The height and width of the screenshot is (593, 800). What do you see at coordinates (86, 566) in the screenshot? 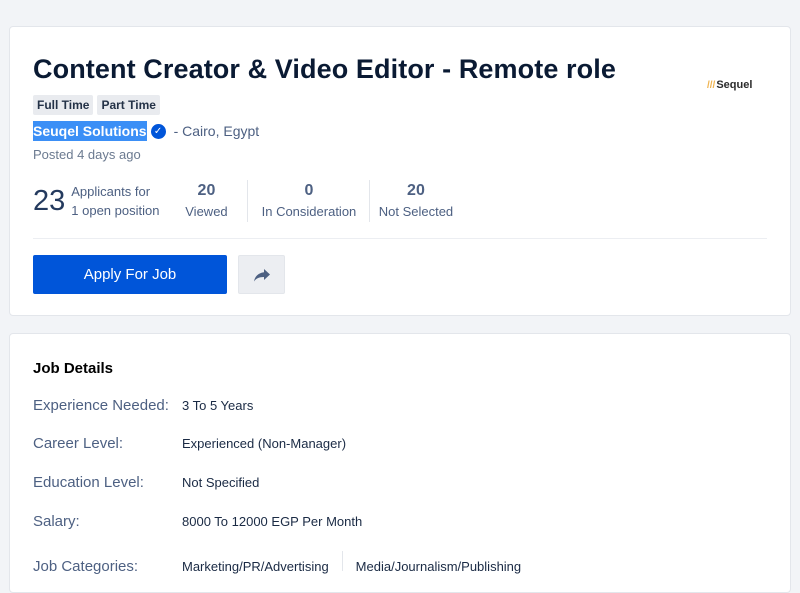
I see `detail-label: Job Categories:` at bounding box center [86, 566].